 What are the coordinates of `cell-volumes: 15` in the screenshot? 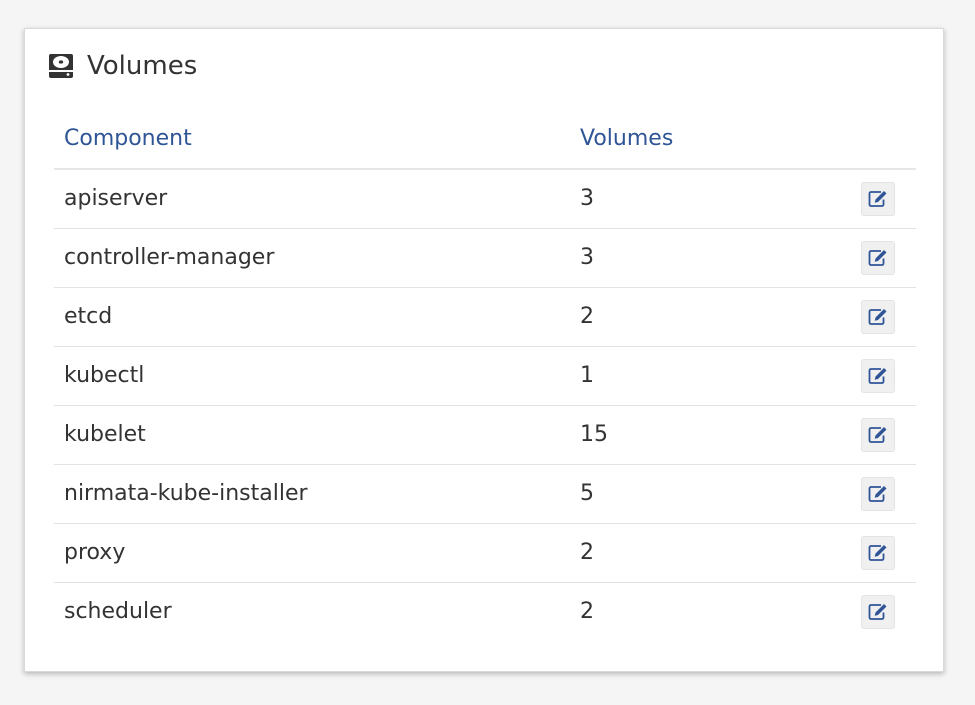 It's located at (705, 435).